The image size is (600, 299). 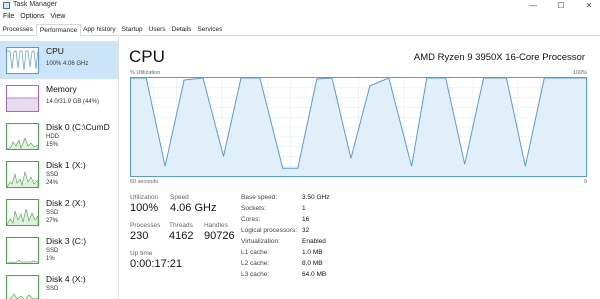 I want to click on handles-stat: Handles 90726, so click(x=219, y=232).